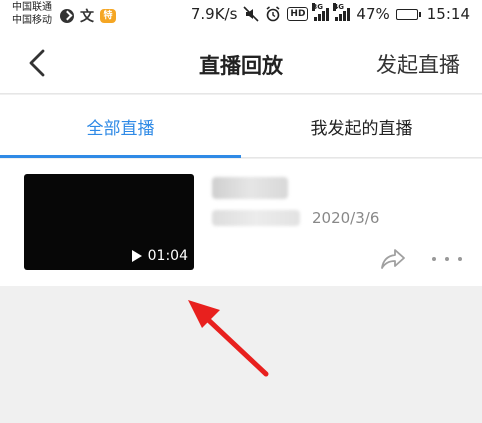 Image resolution: width=482 pixels, height=423 pixels. Describe the element at coordinates (228, 338) in the screenshot. I see `annotation-arrow-icon` at that location.